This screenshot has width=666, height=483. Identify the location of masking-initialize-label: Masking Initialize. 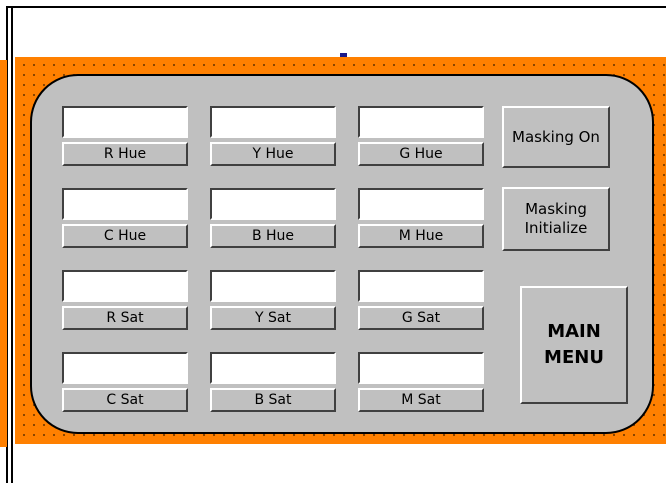
(556, 218).